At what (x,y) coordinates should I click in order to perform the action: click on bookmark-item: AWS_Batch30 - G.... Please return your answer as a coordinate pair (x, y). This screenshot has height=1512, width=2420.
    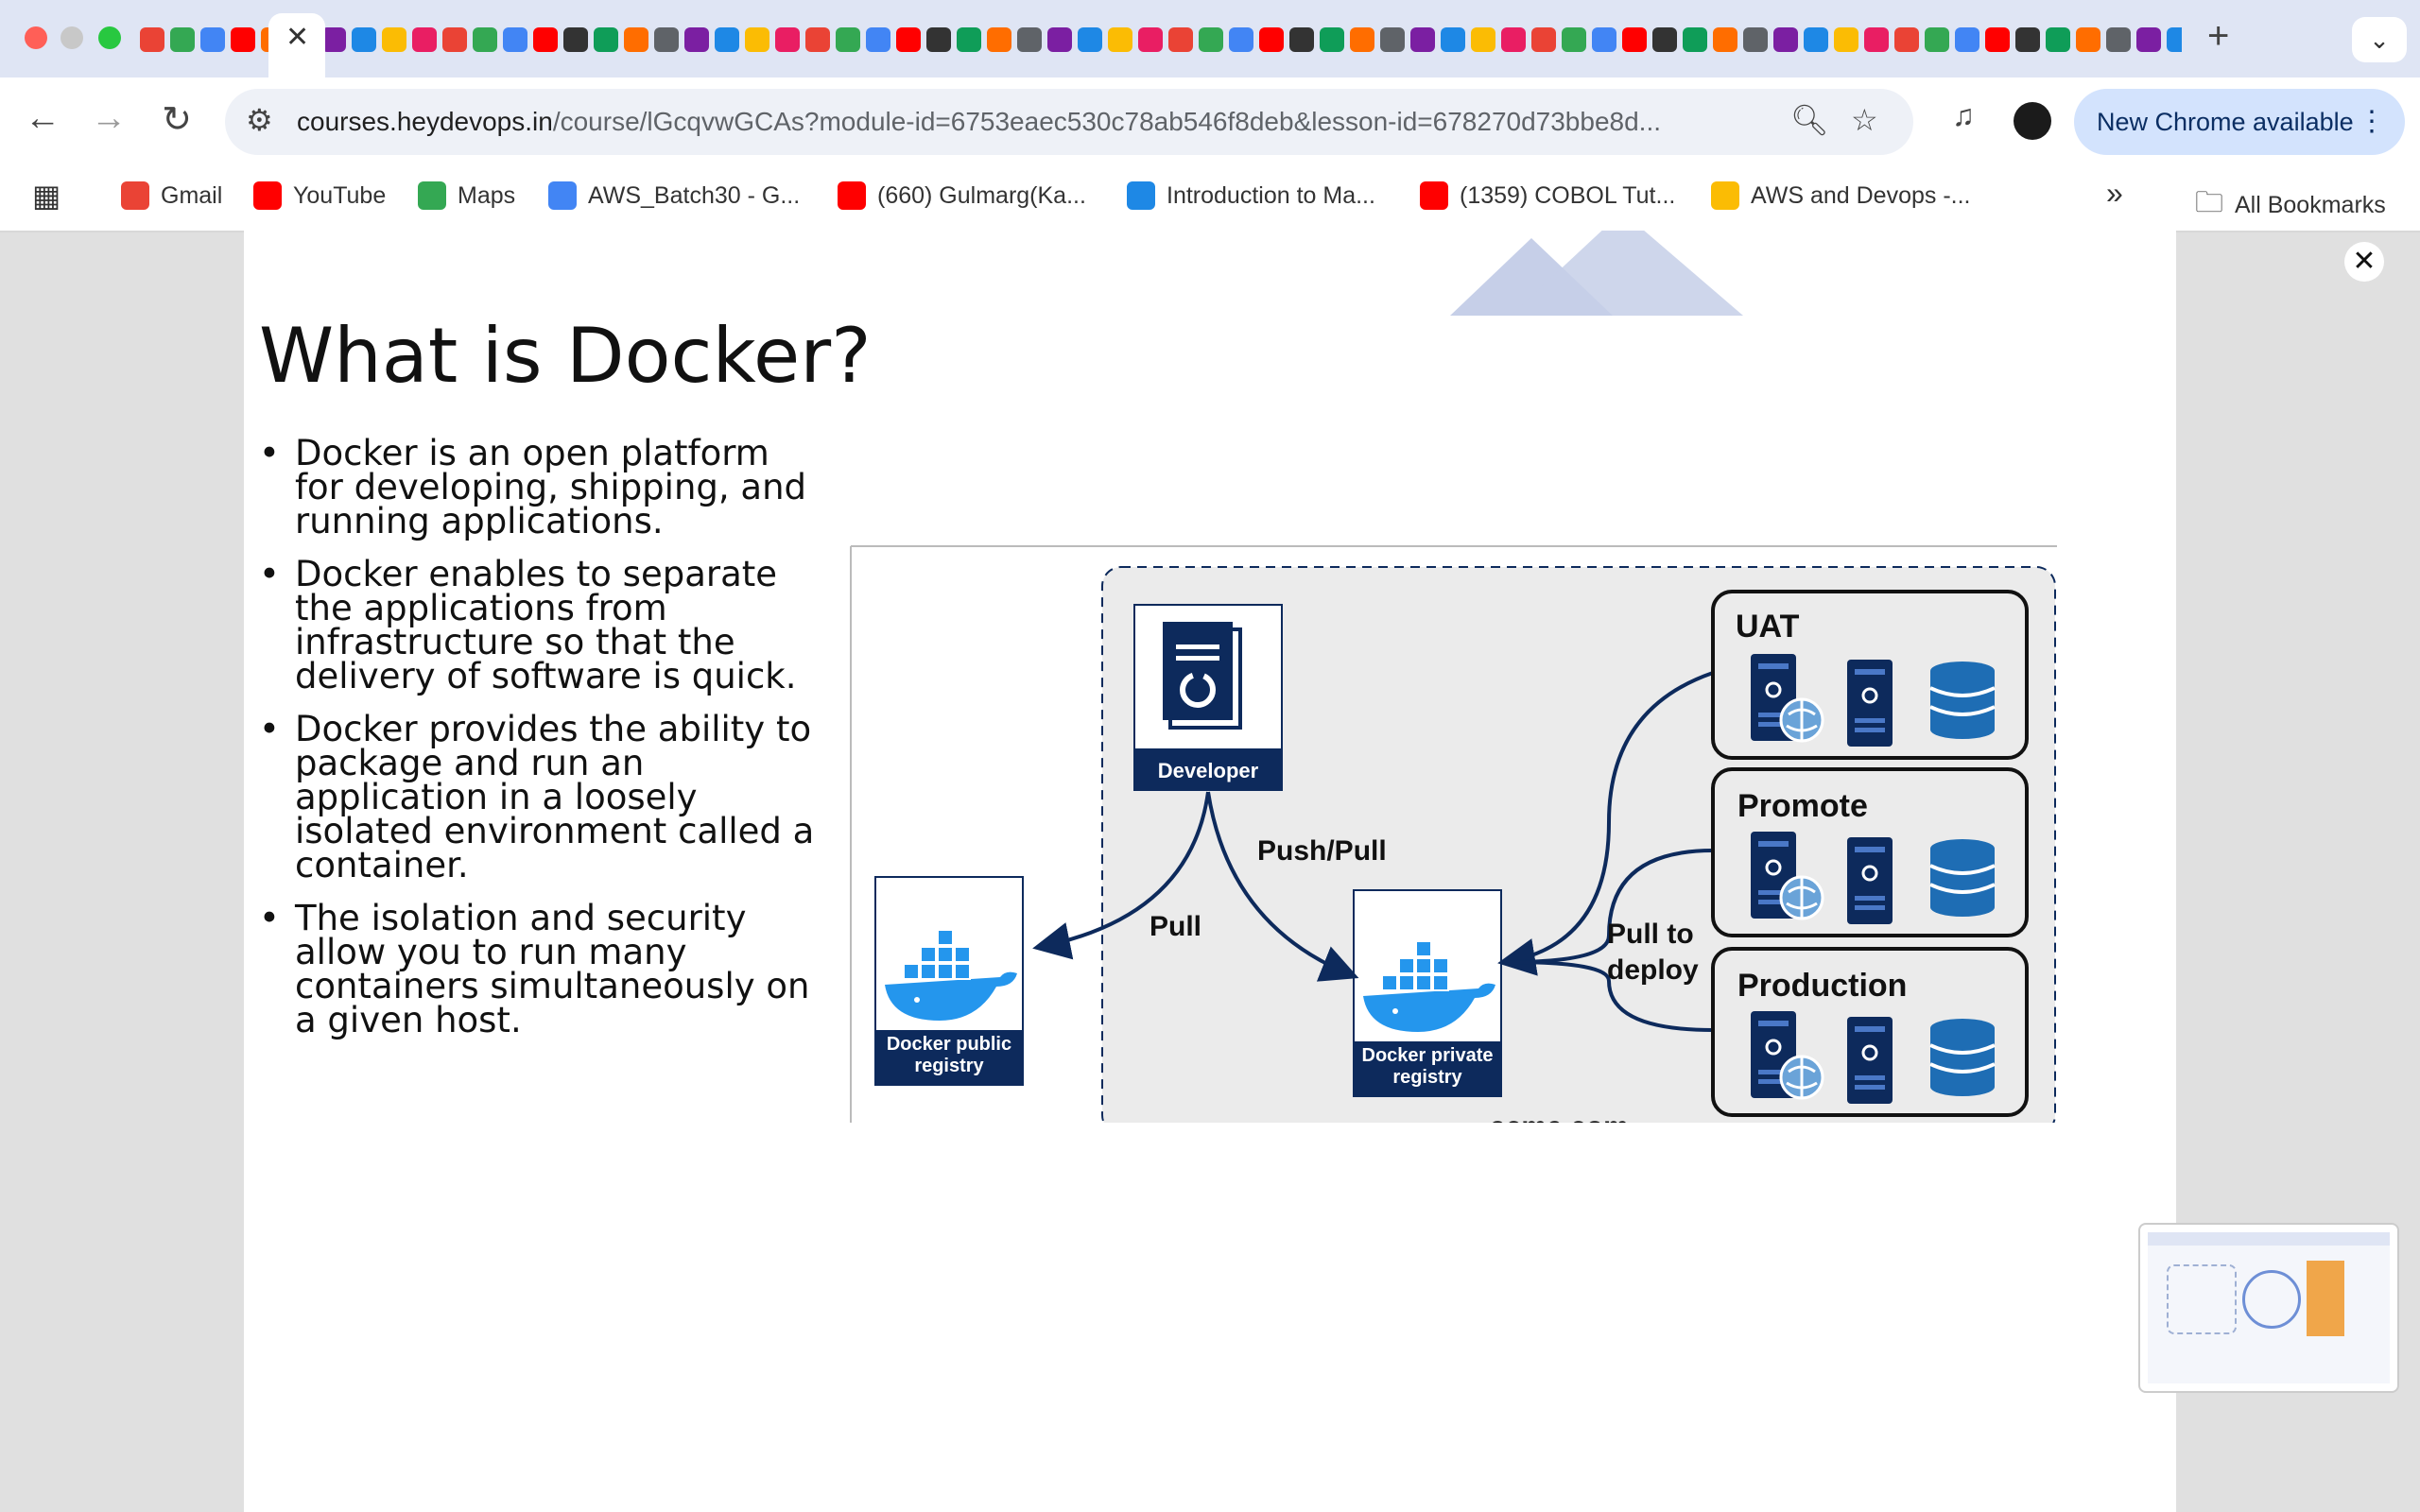
    Looking at the image, I should click on (674, 195).